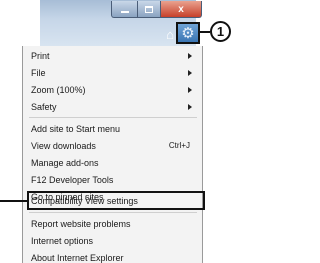  I want to click on close-button: x, so click(181, 9).